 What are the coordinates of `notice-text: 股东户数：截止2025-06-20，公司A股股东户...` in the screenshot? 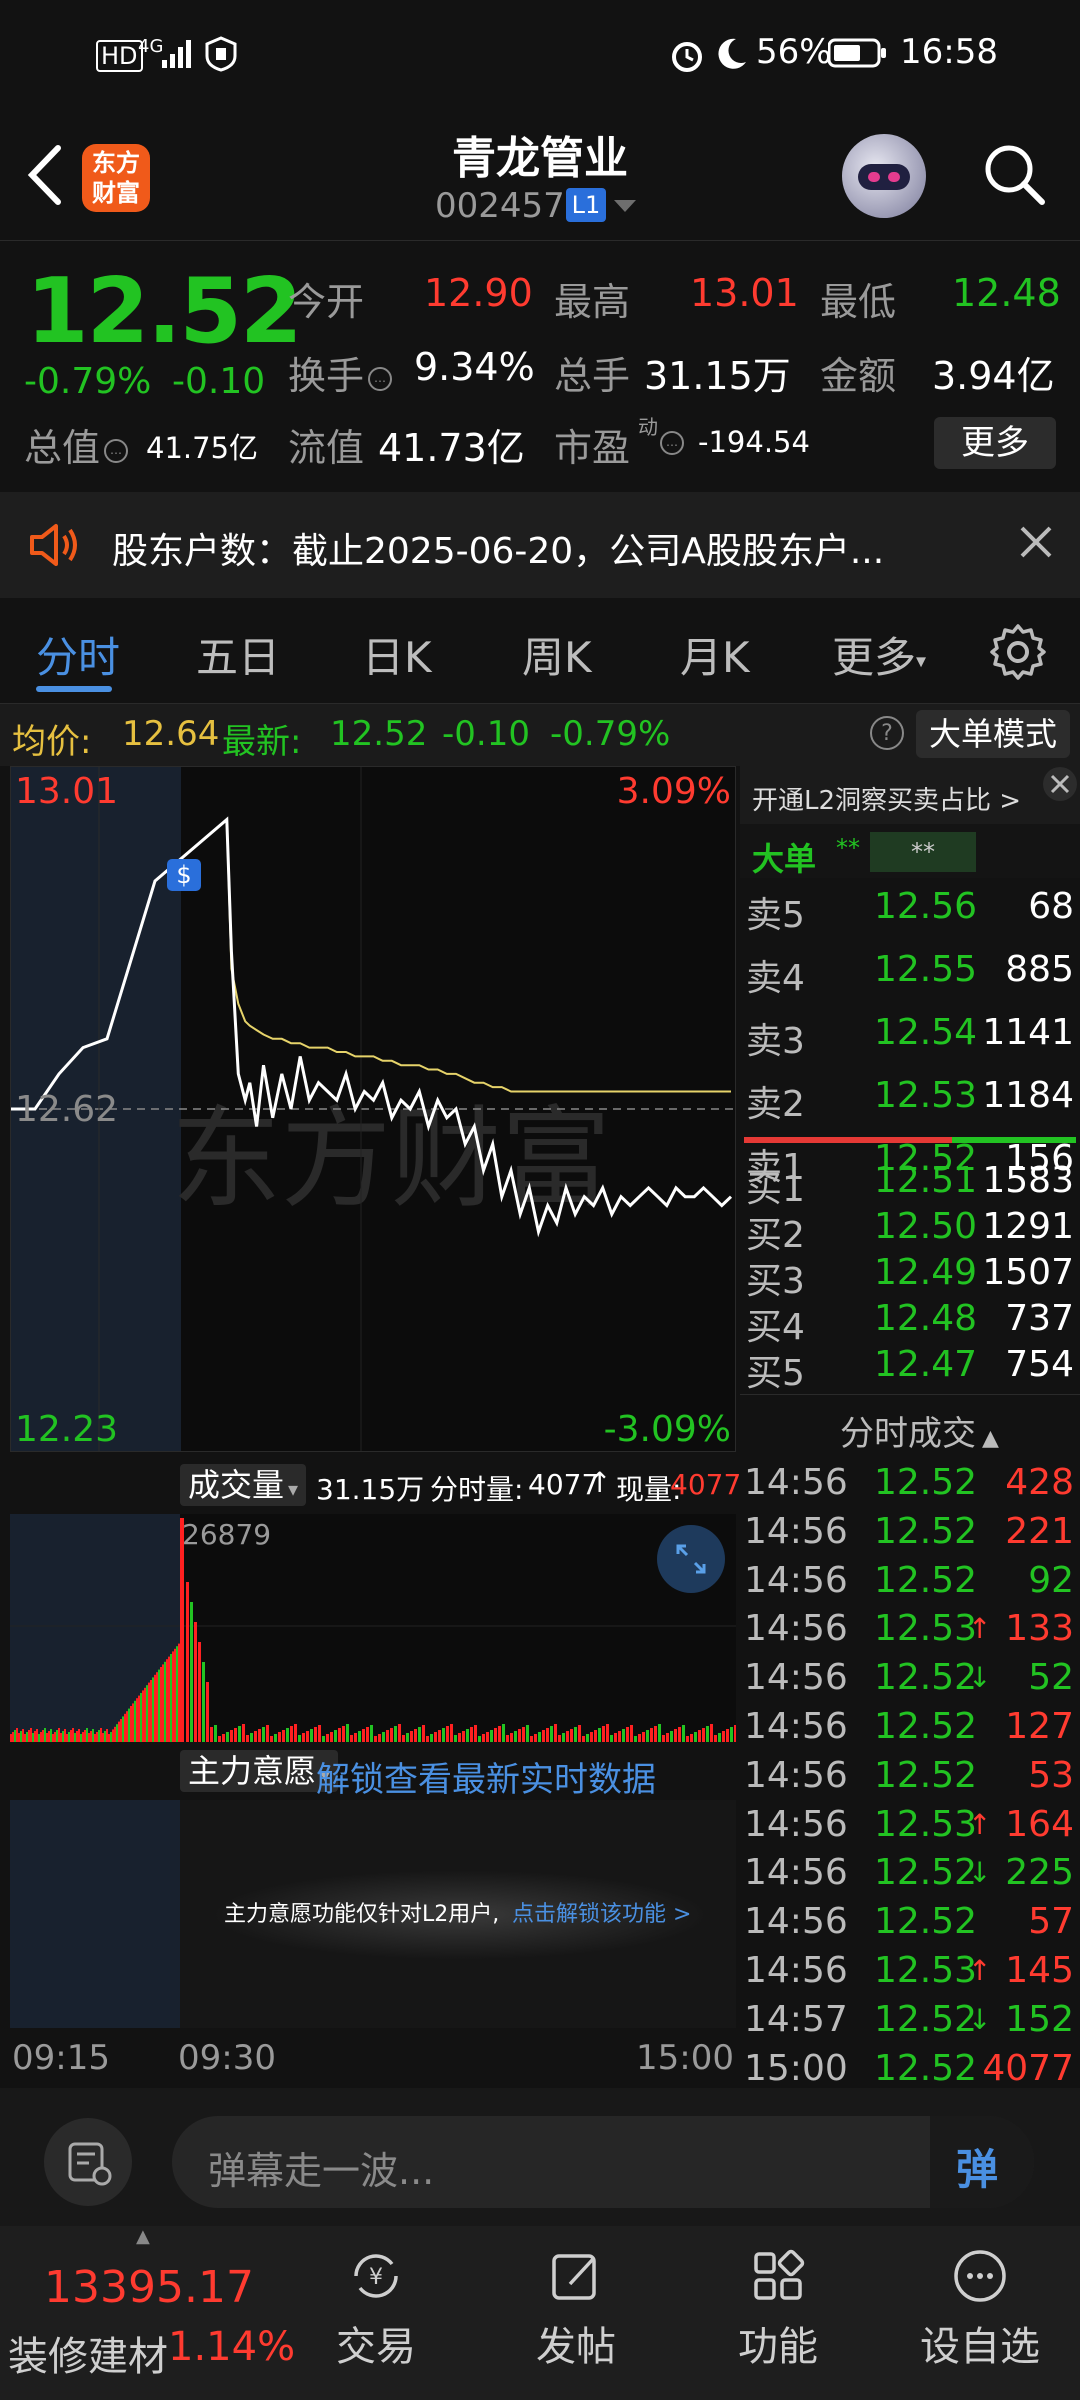 It's located at (498, 548).